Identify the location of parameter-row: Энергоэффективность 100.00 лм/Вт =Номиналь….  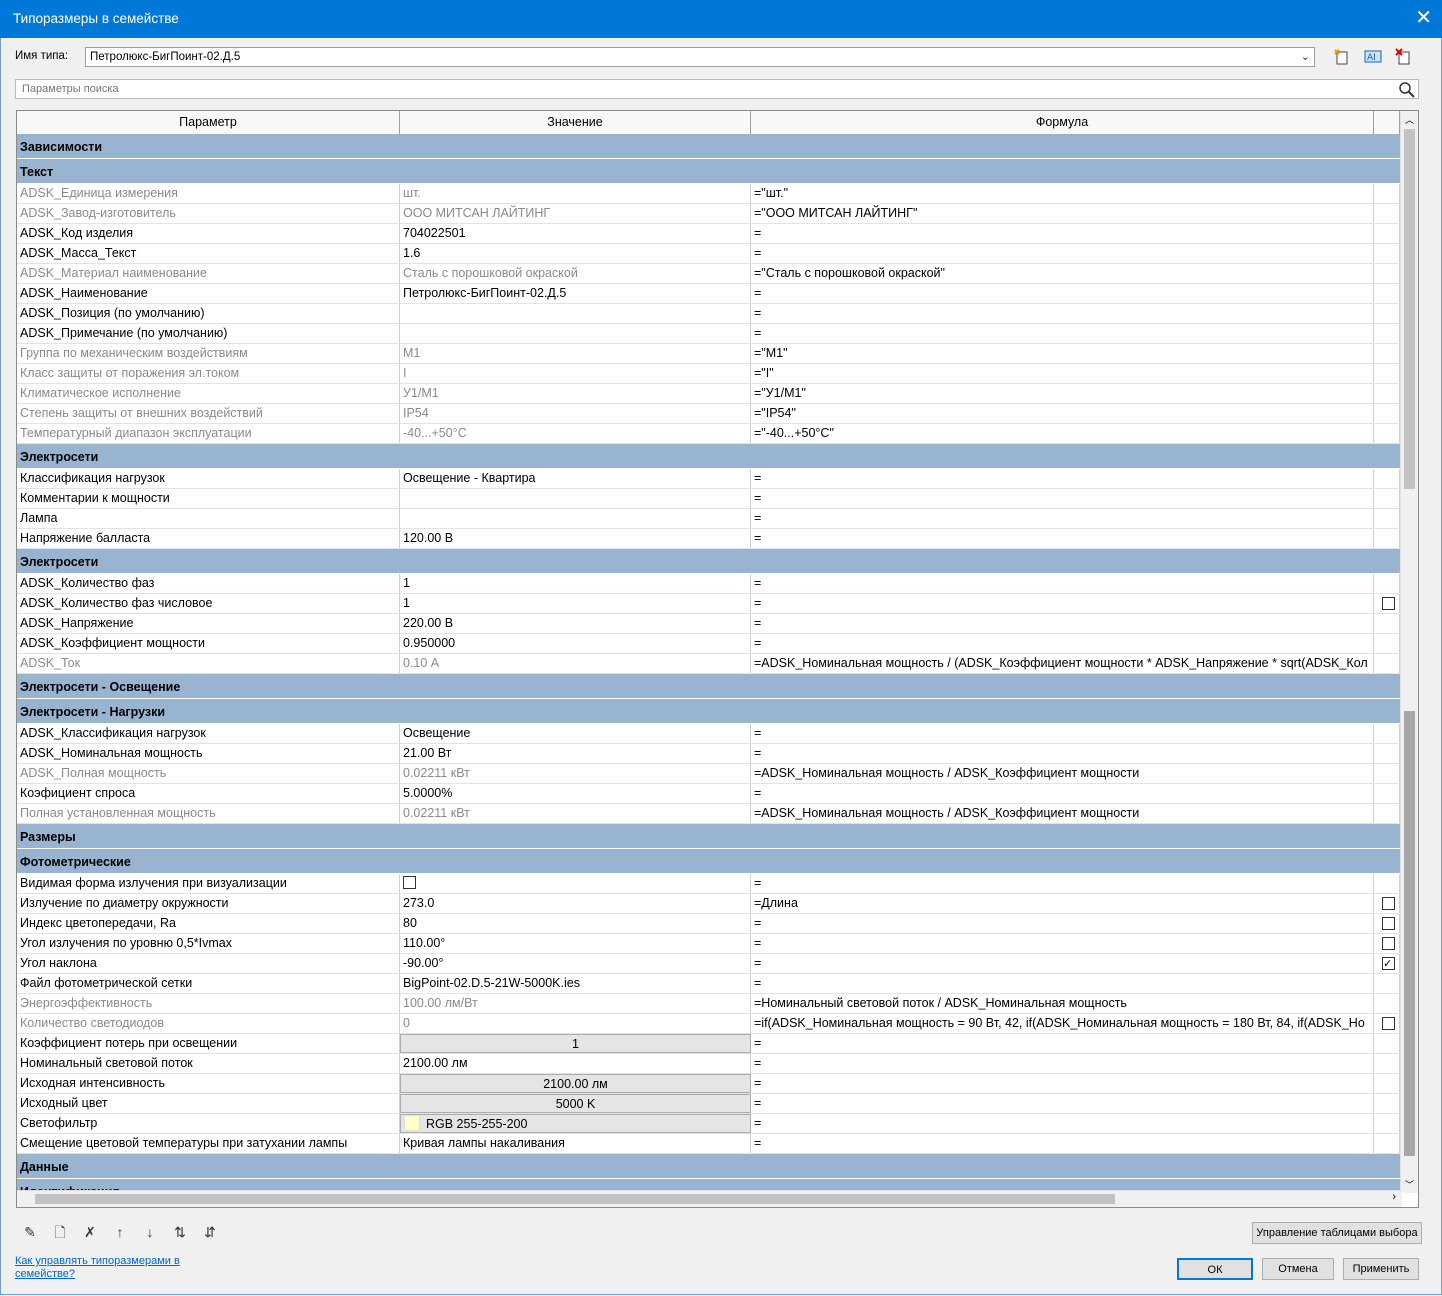
(708, 1004).